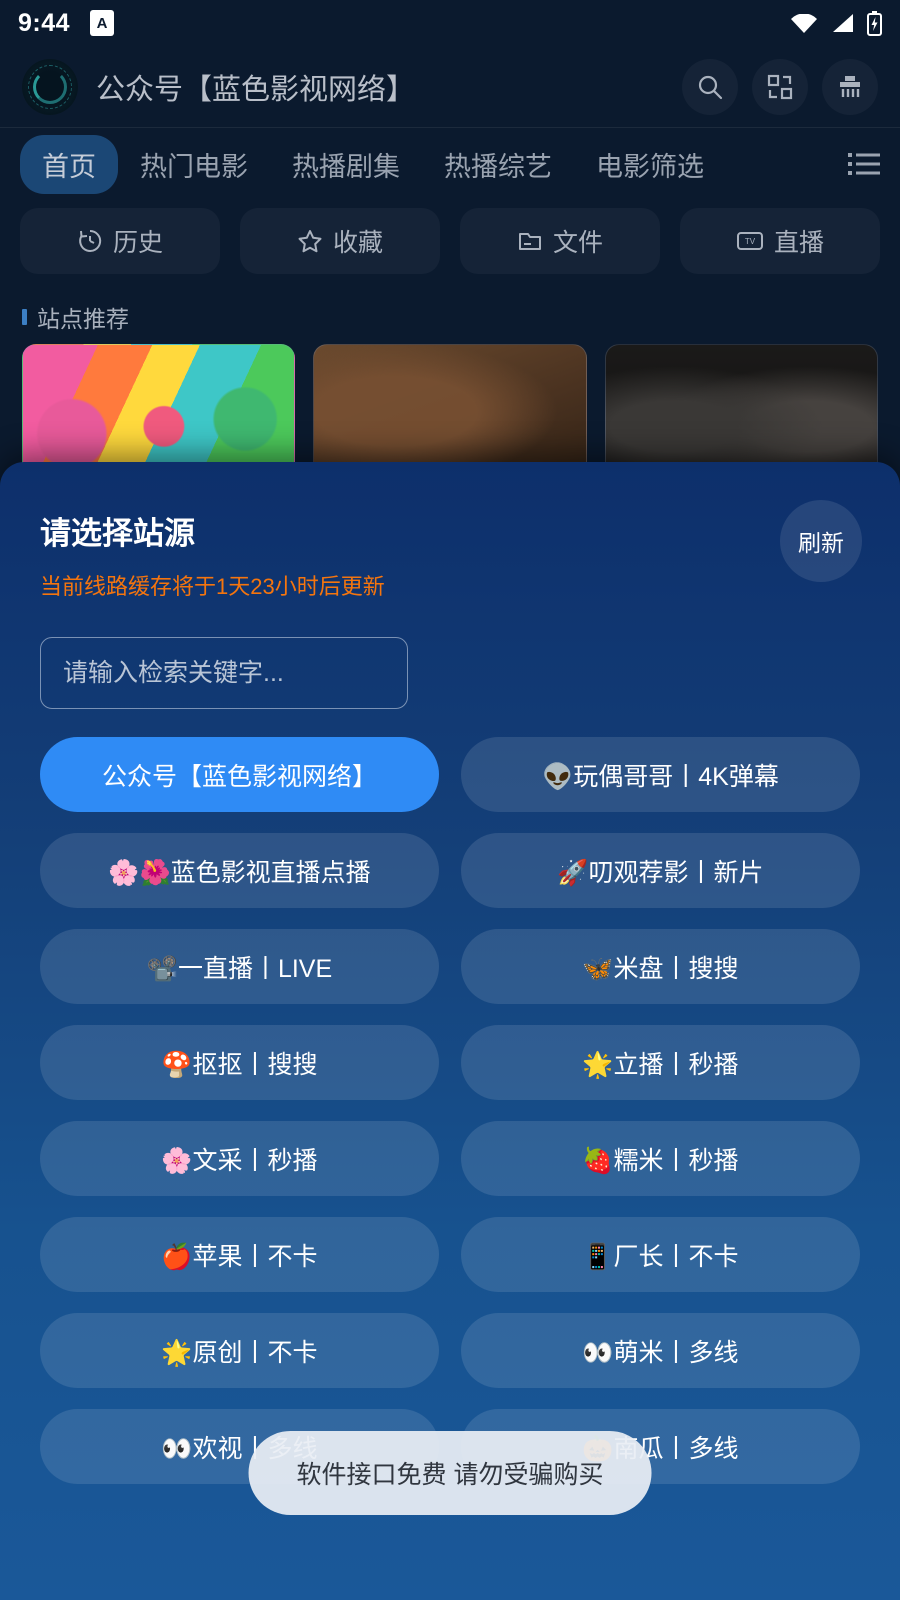  I want to click on clean-brush-icon, so click(850, 86).